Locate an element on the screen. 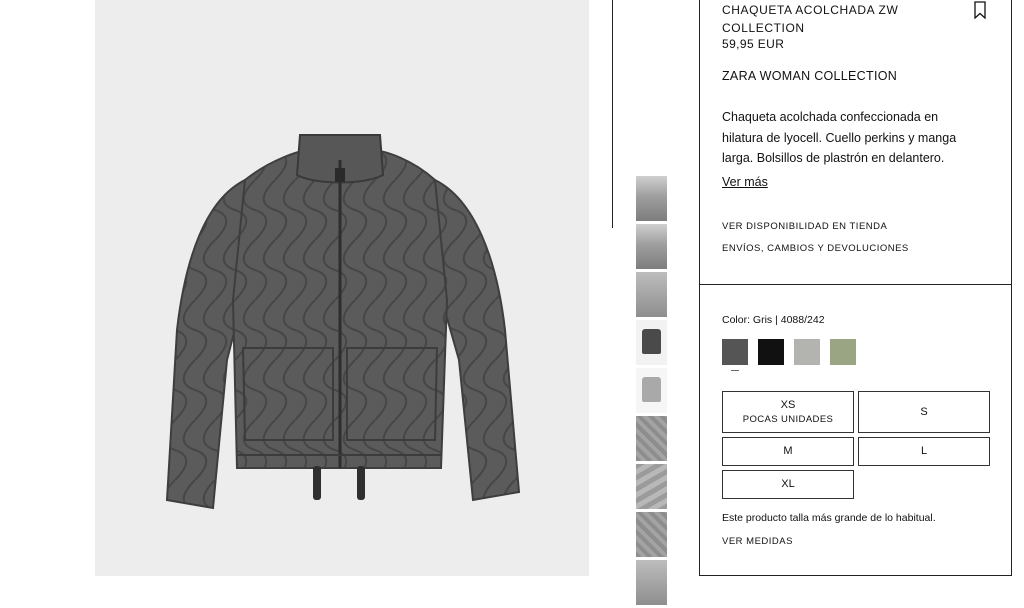  size-option-s: S is located at coordinates (924, 412).